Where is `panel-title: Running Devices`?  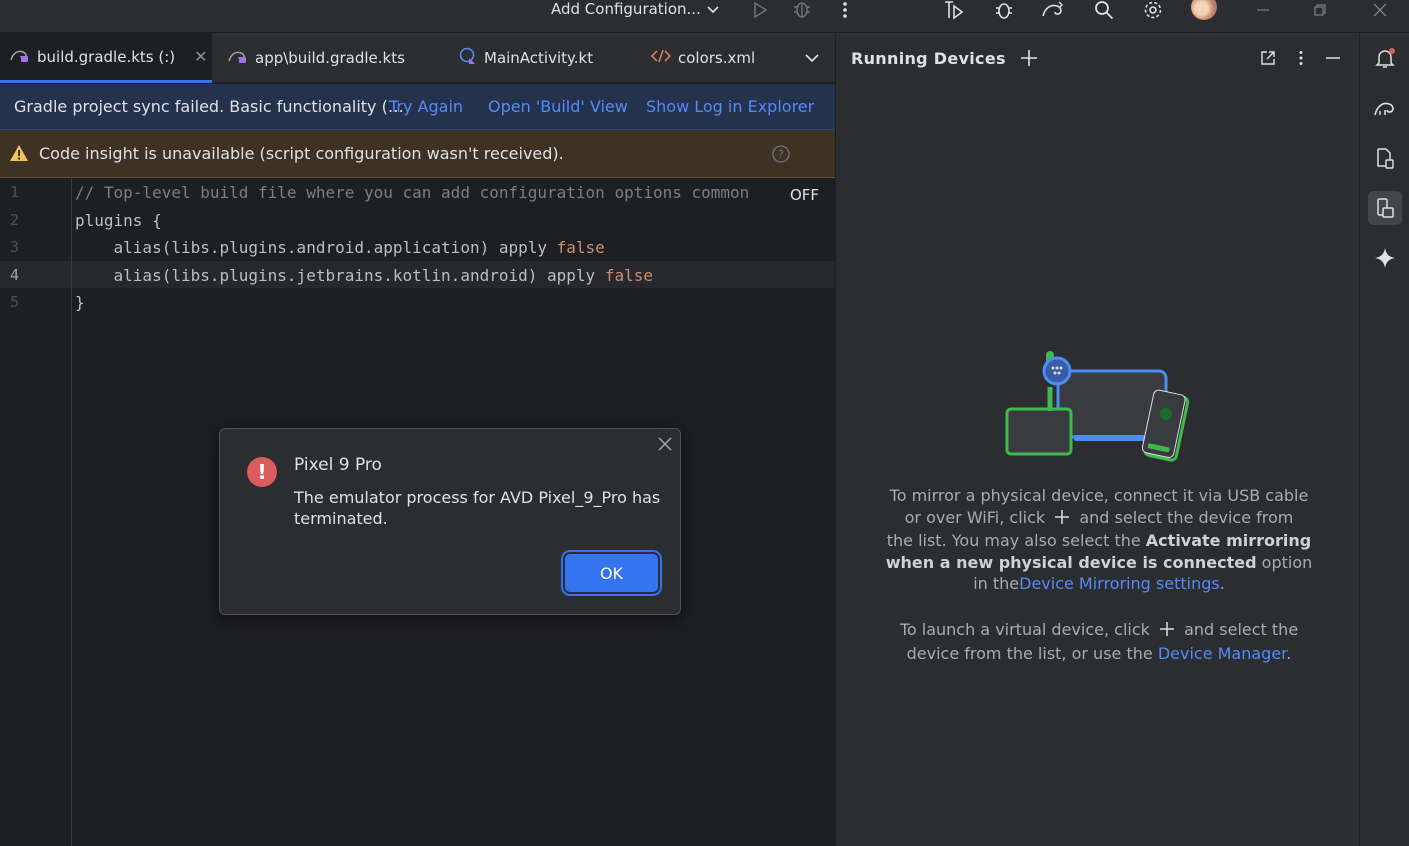 panel-title: Running Devices is located at coordinates (928, 58).